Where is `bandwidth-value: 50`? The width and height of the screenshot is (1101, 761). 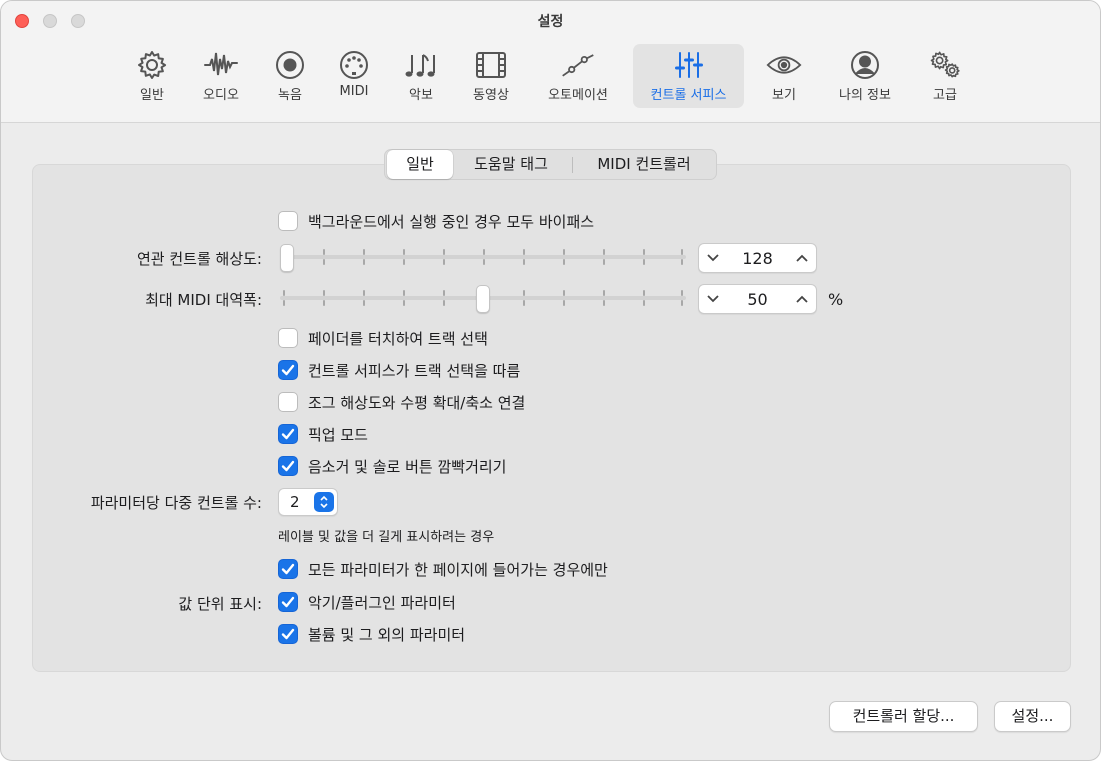 bandwidth-value: 50 is located at coordinates (757, 299).